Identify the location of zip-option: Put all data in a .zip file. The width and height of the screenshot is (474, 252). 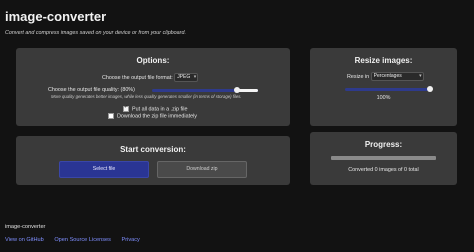
(155, 108).